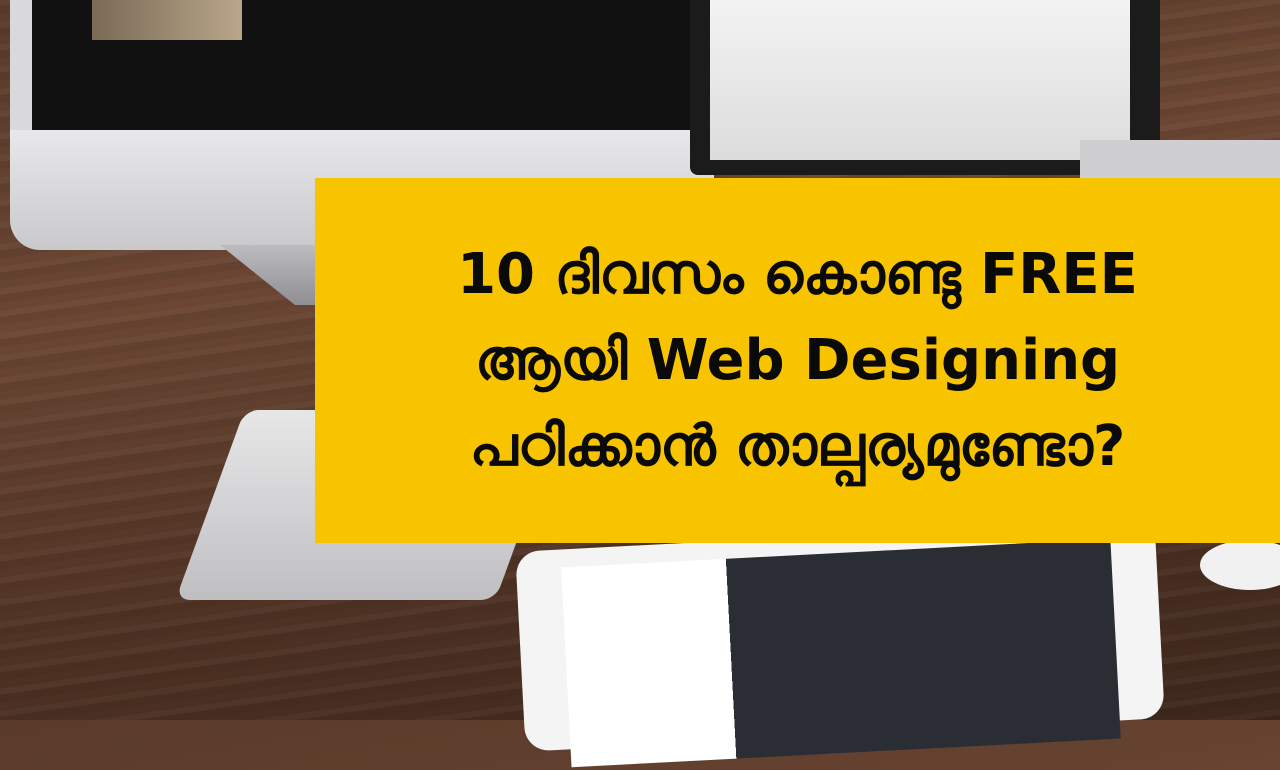 The image size is (1280, 770). What do you see at coordinates (920, 80) in the screenshot?
I see `laptop-screen` at bounding box center [920, 80].